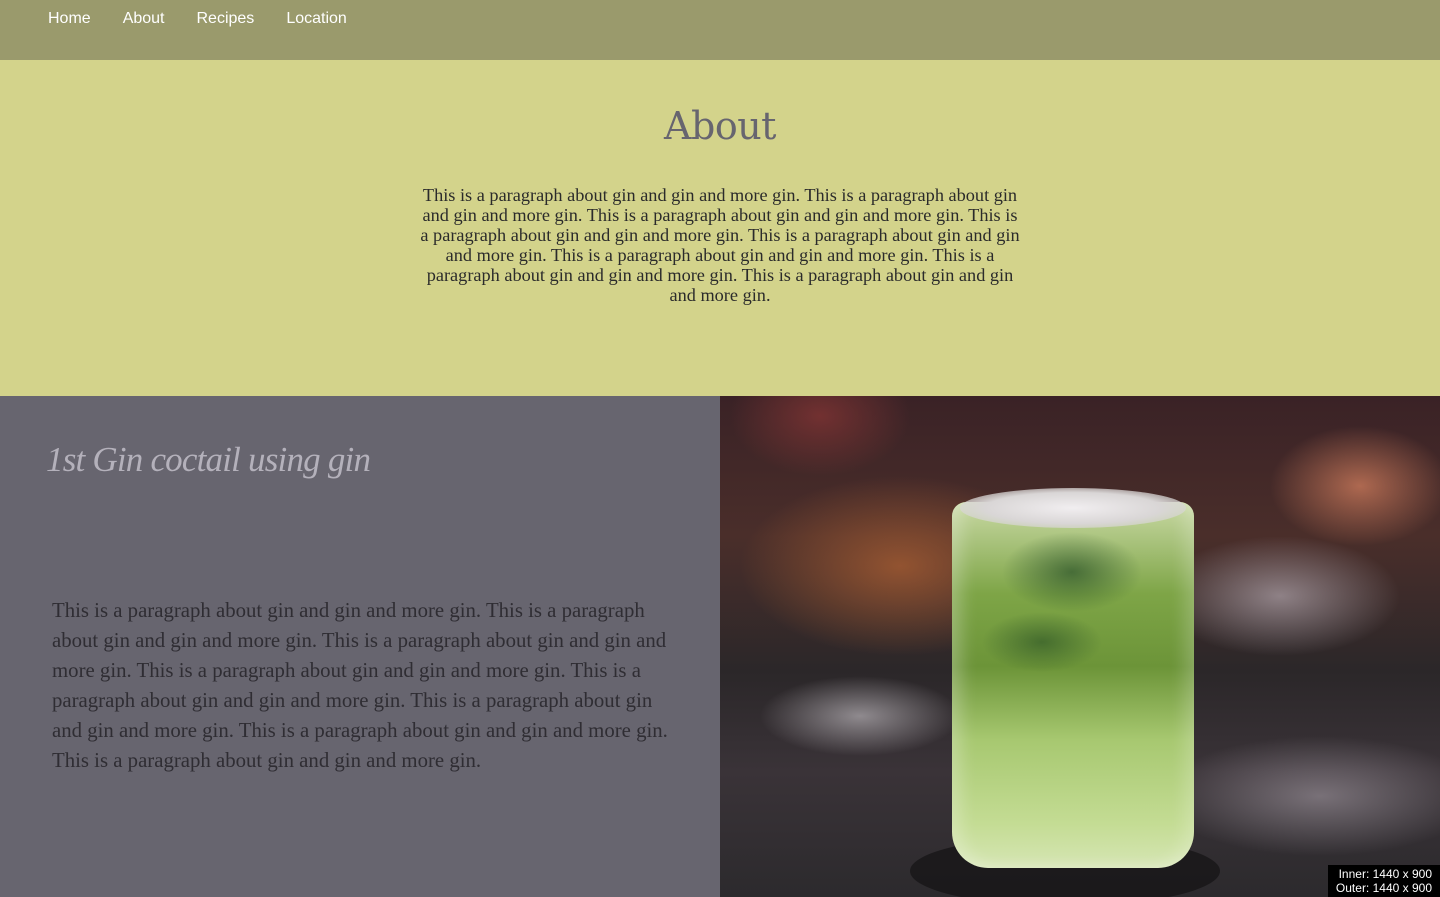 This screenshot has width=1440, height=897. Describe the element at coordinates (1073, 685) in the screenshot. I see `cocktail-glass` at that location.